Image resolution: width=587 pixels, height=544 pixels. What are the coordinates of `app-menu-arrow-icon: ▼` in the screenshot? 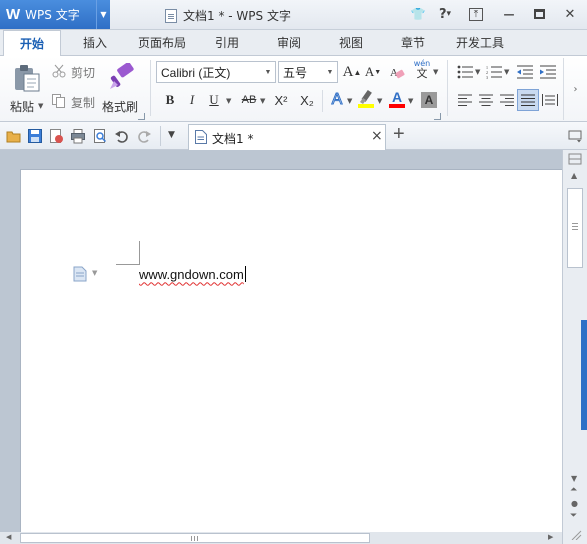 It's located at (103, 14).